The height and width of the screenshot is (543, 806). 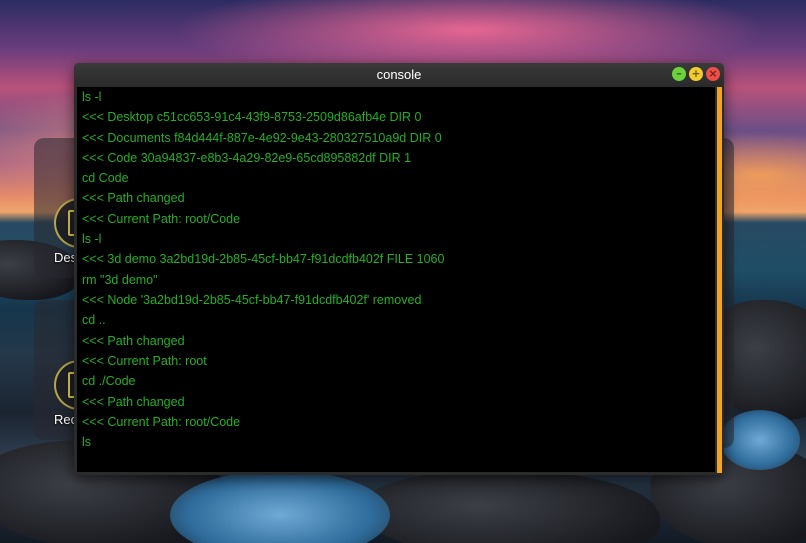 What do you see at coordinates (120, 280) in the screenshot?
I see `terminal-line: rm "3d demo"` at bounding box center [120, 280].